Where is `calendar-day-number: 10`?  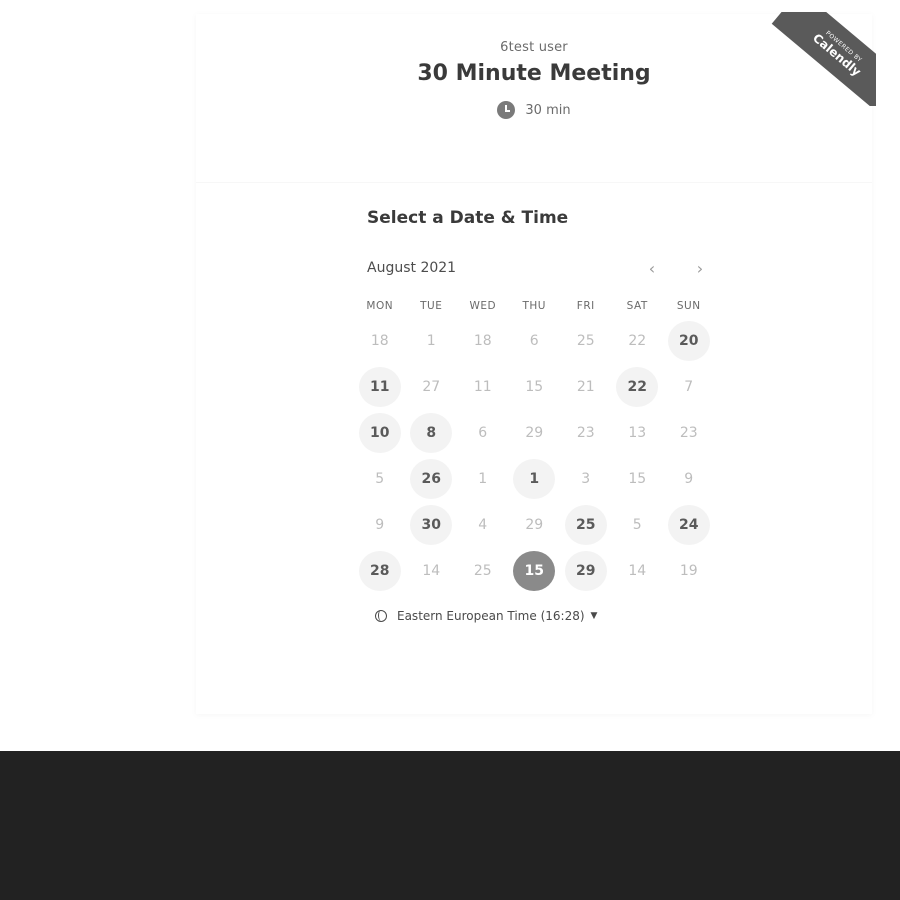 calendar-day-number: 10 is located at coordinates (379, 433).